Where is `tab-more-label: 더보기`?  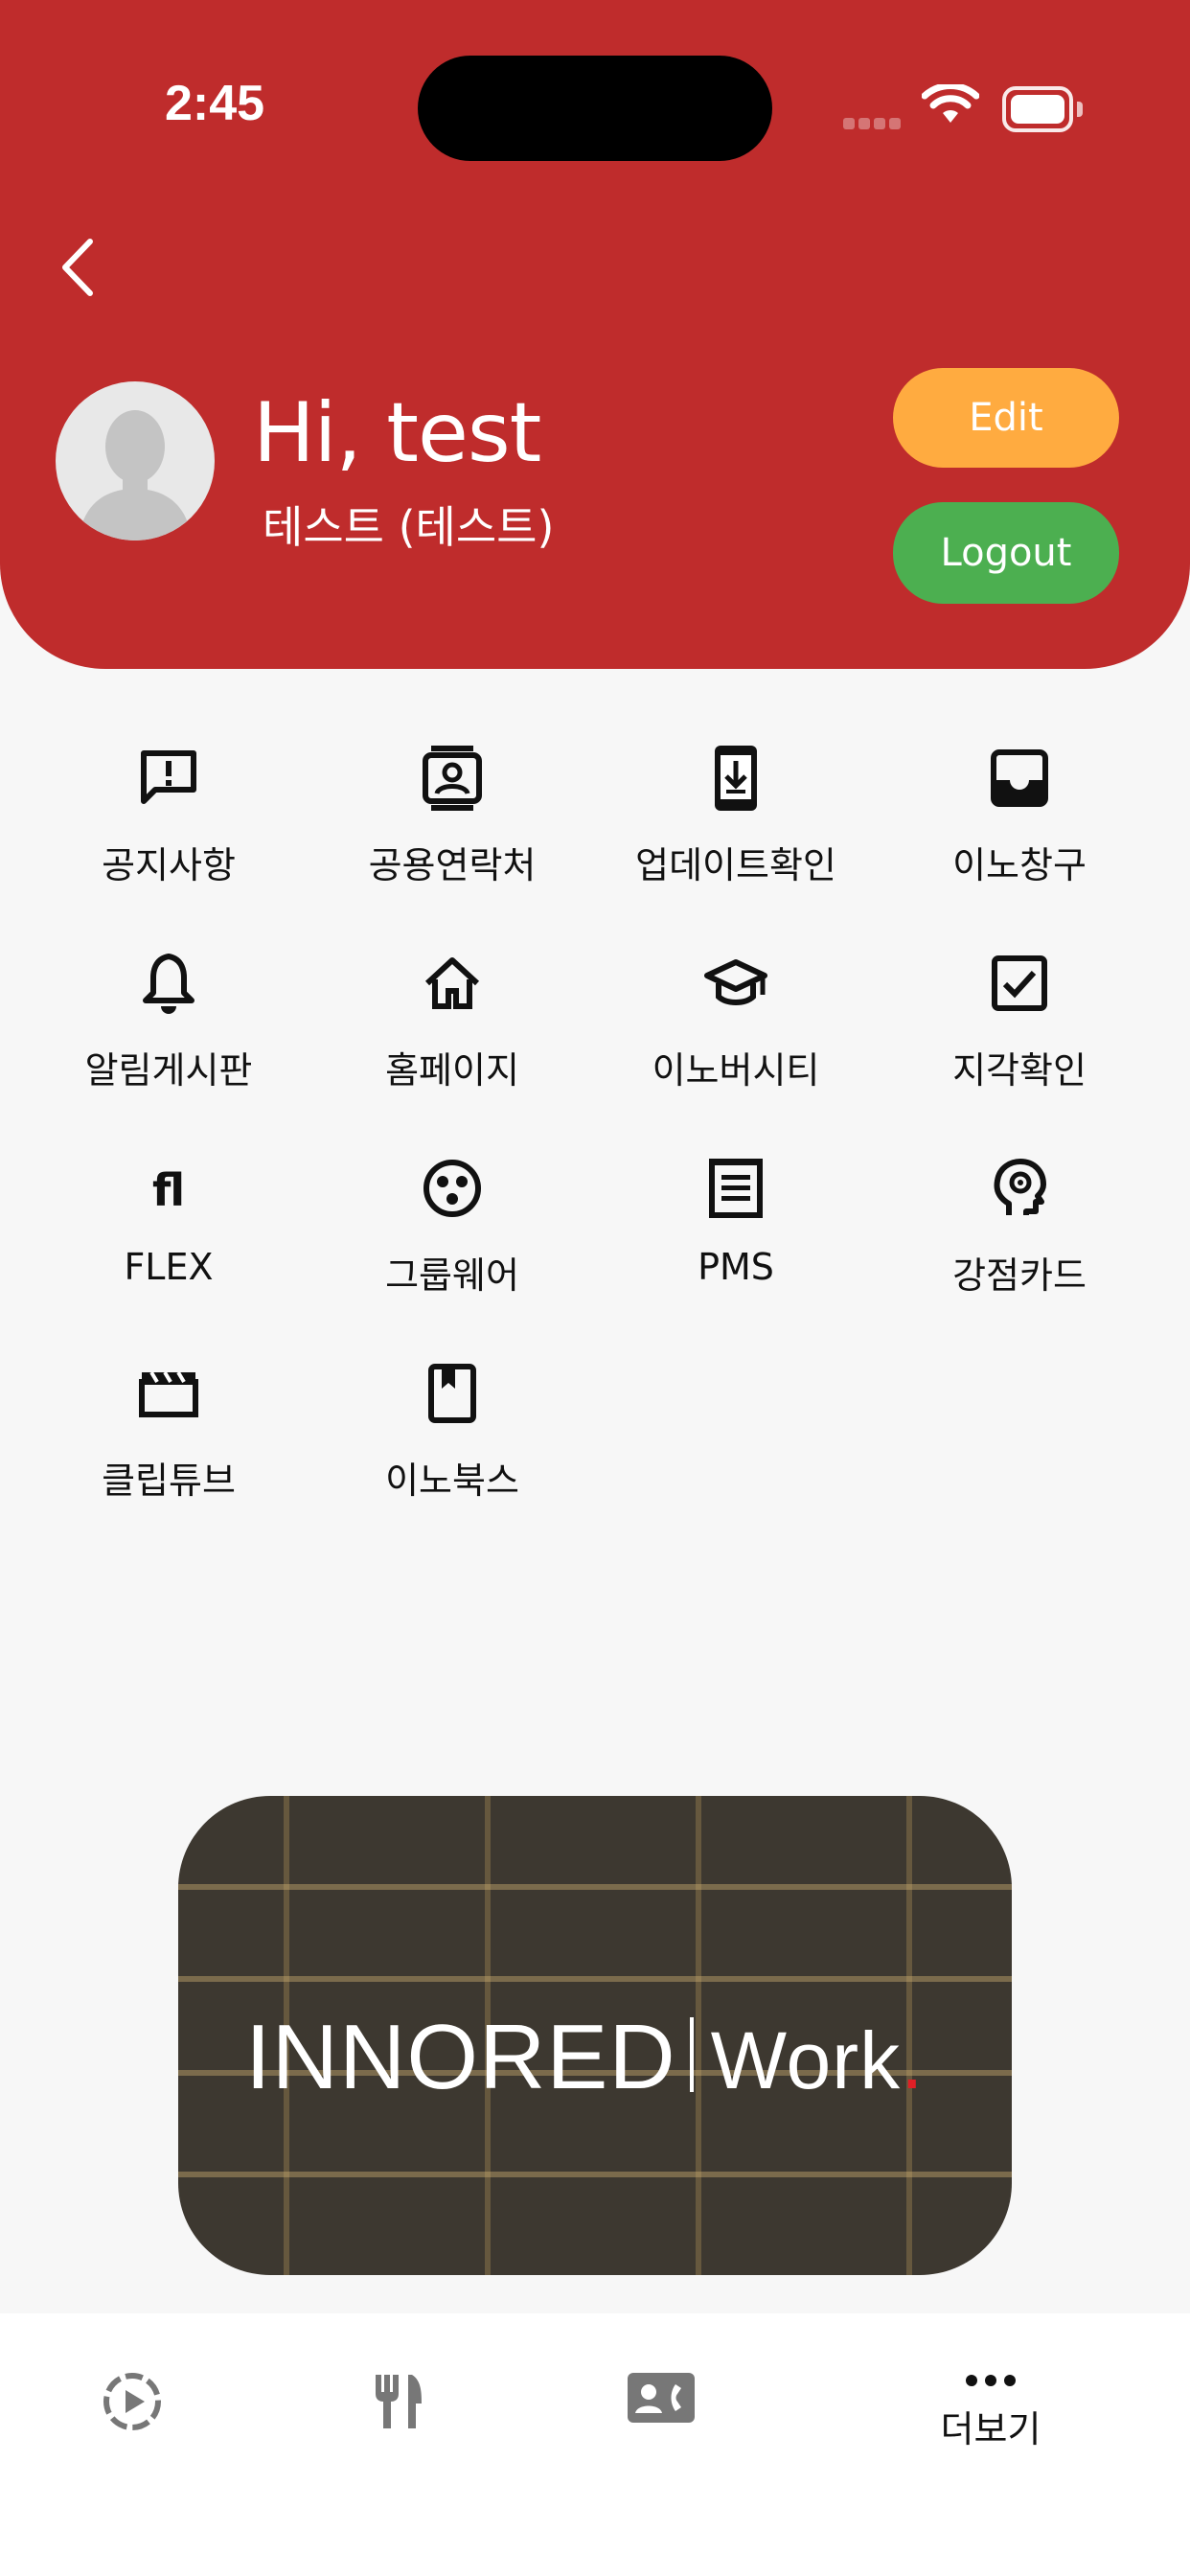 tab-more-label: 더보기 is located at coordinates (990, 2429).